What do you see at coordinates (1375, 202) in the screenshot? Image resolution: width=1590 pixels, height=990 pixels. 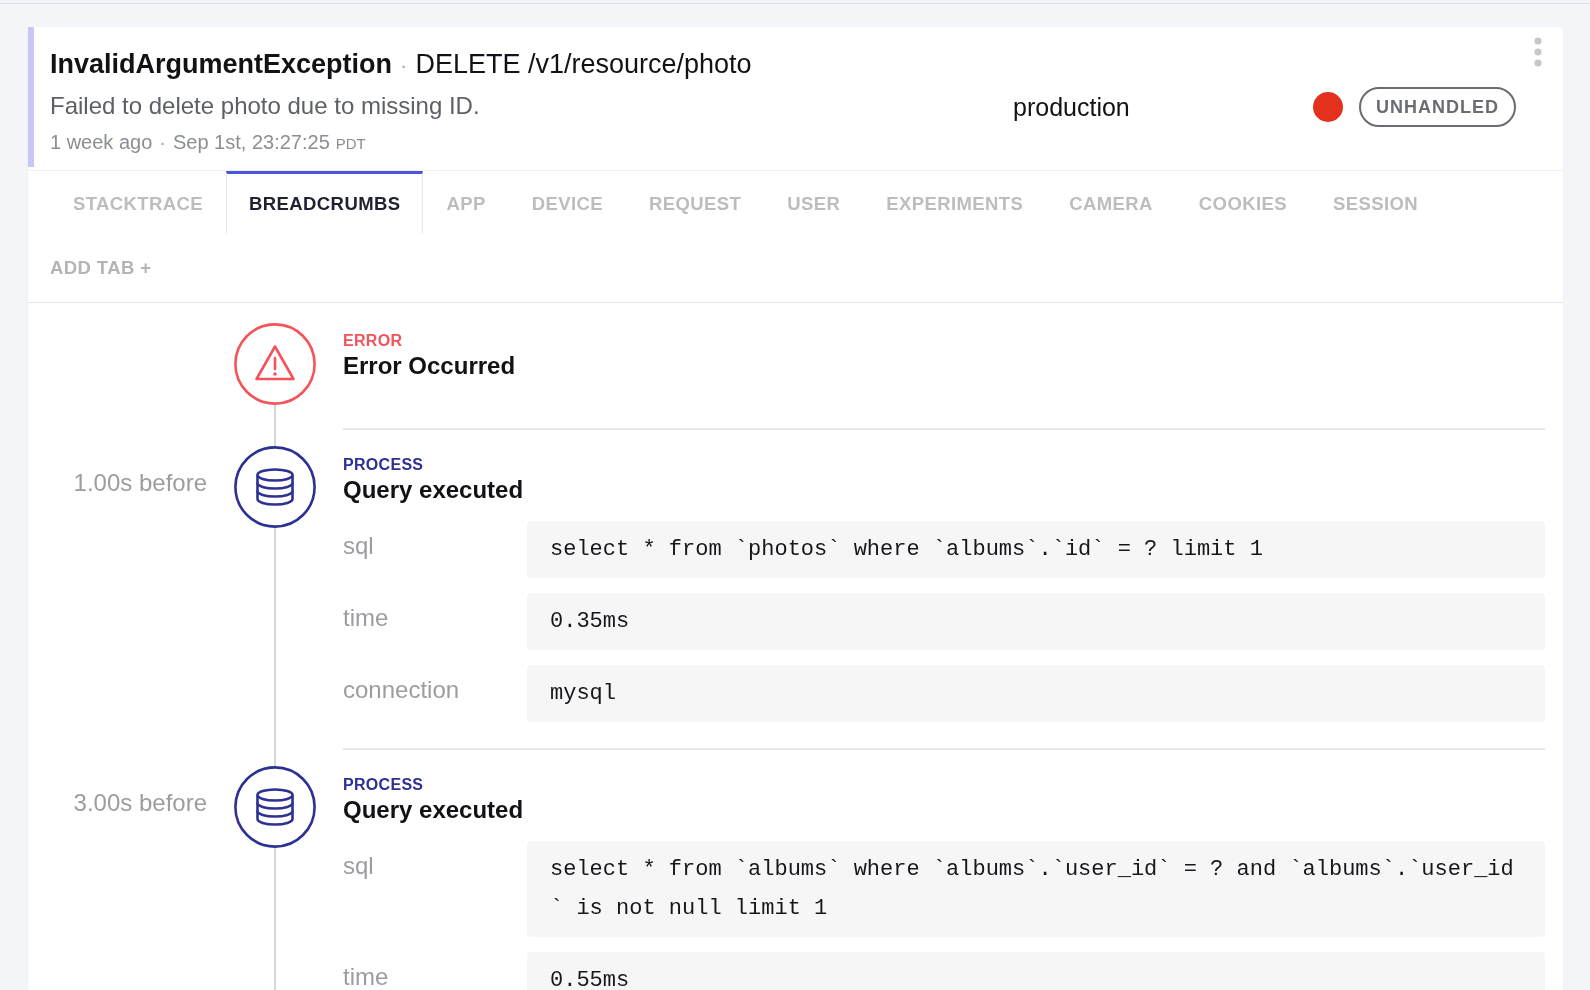 I see `tab: SESSION` at bounding box center [1375, 202].